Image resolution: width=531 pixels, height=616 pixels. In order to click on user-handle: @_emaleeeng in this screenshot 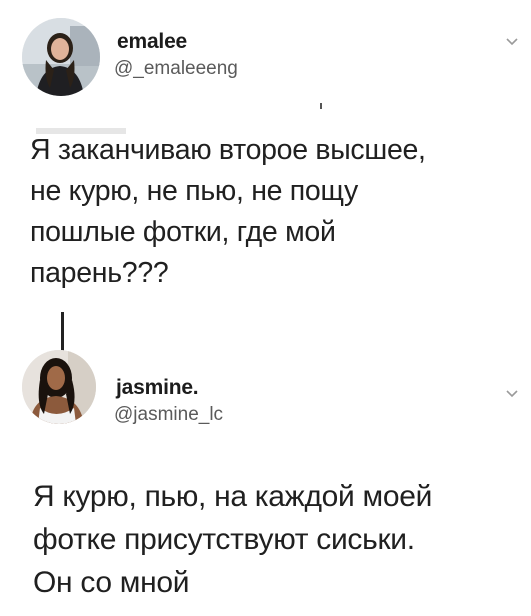, I will do `click(176, 69)`.